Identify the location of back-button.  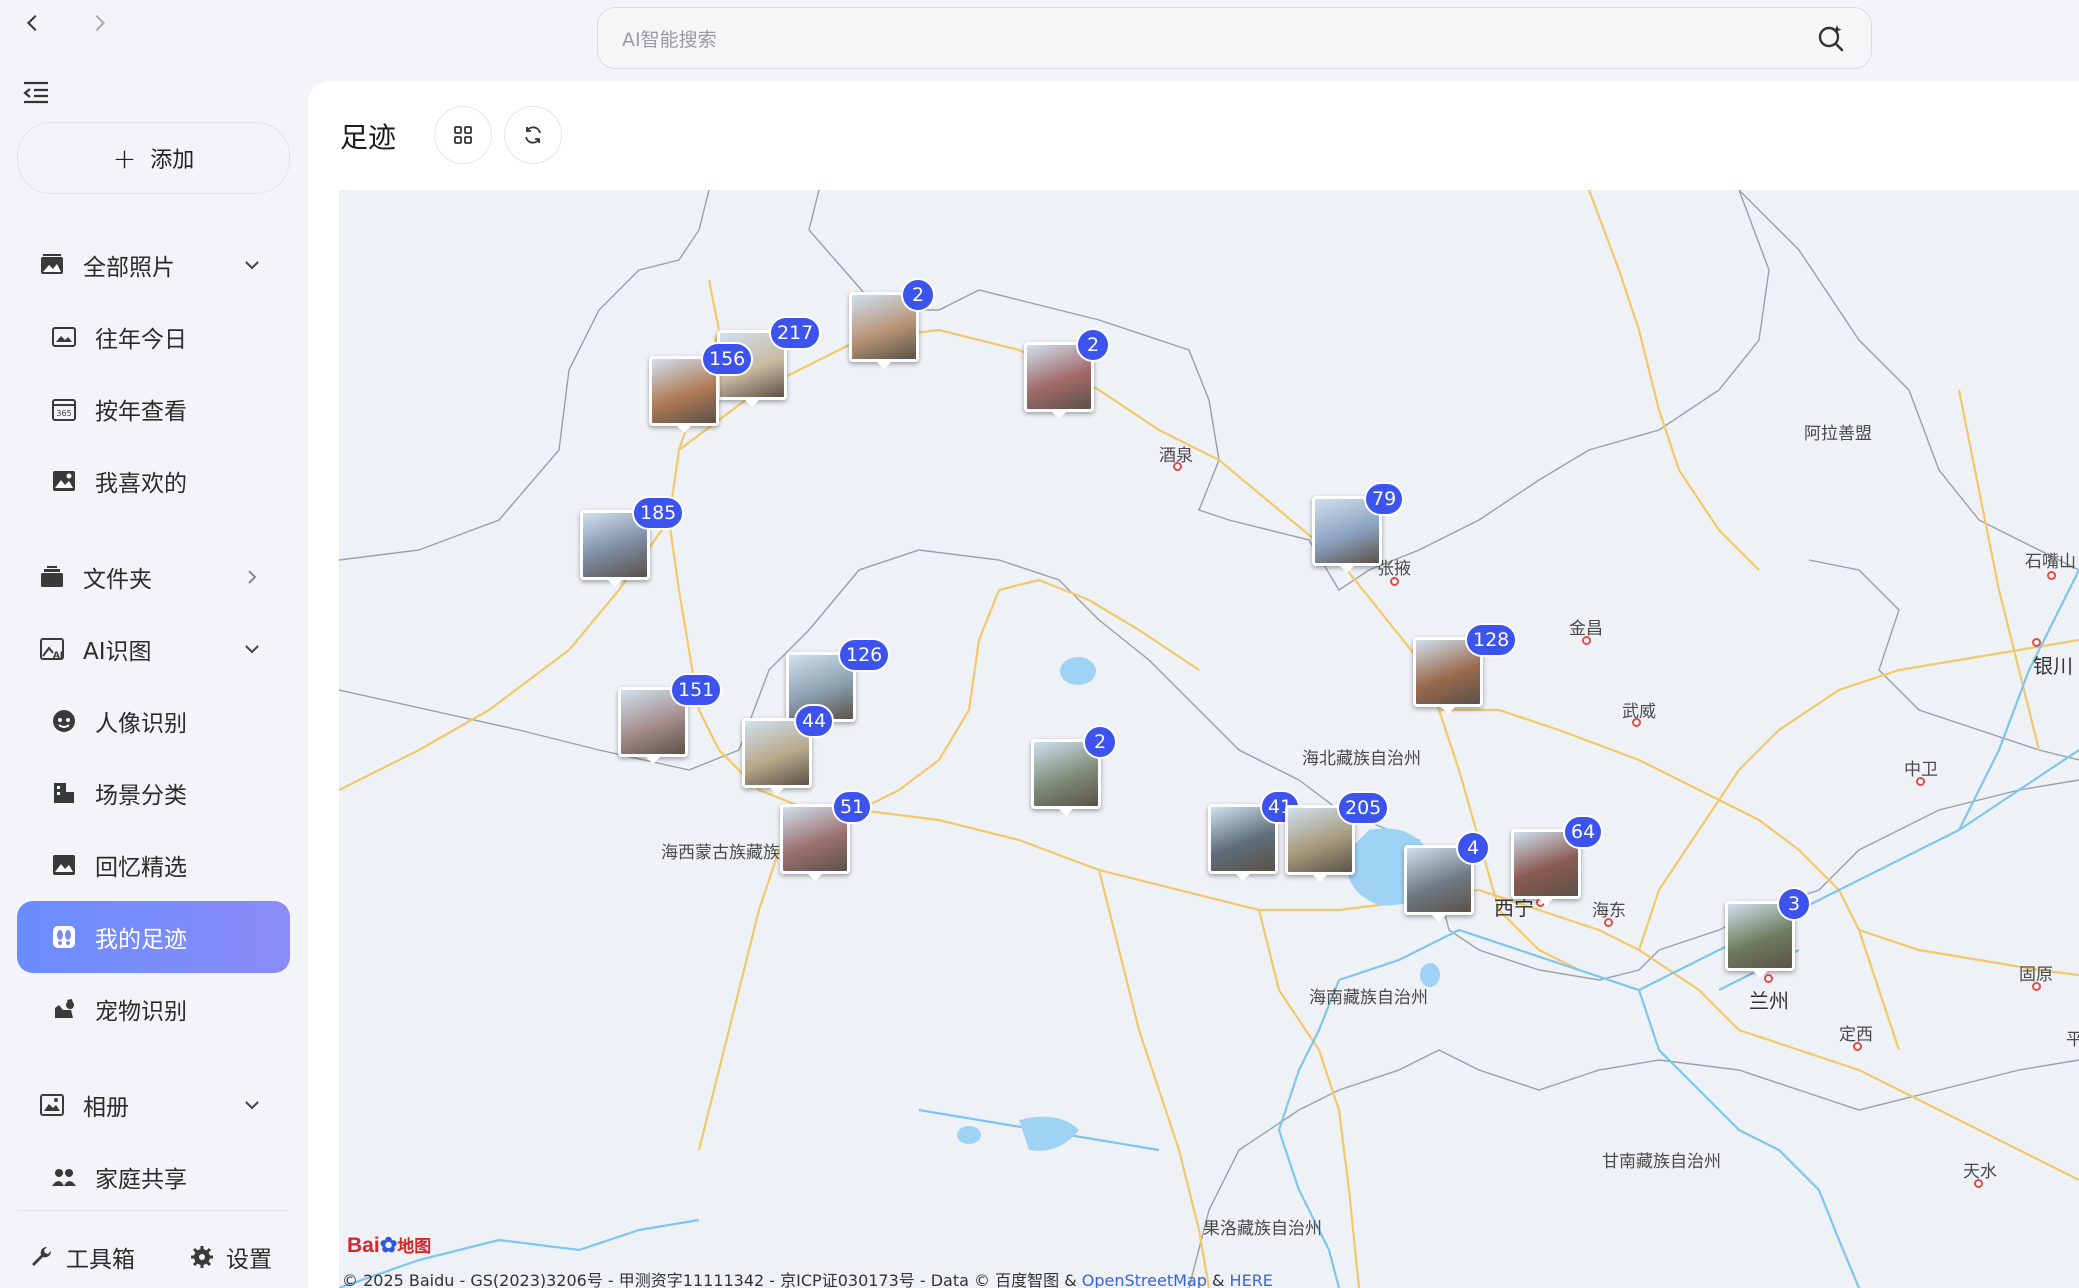
(33, 23).